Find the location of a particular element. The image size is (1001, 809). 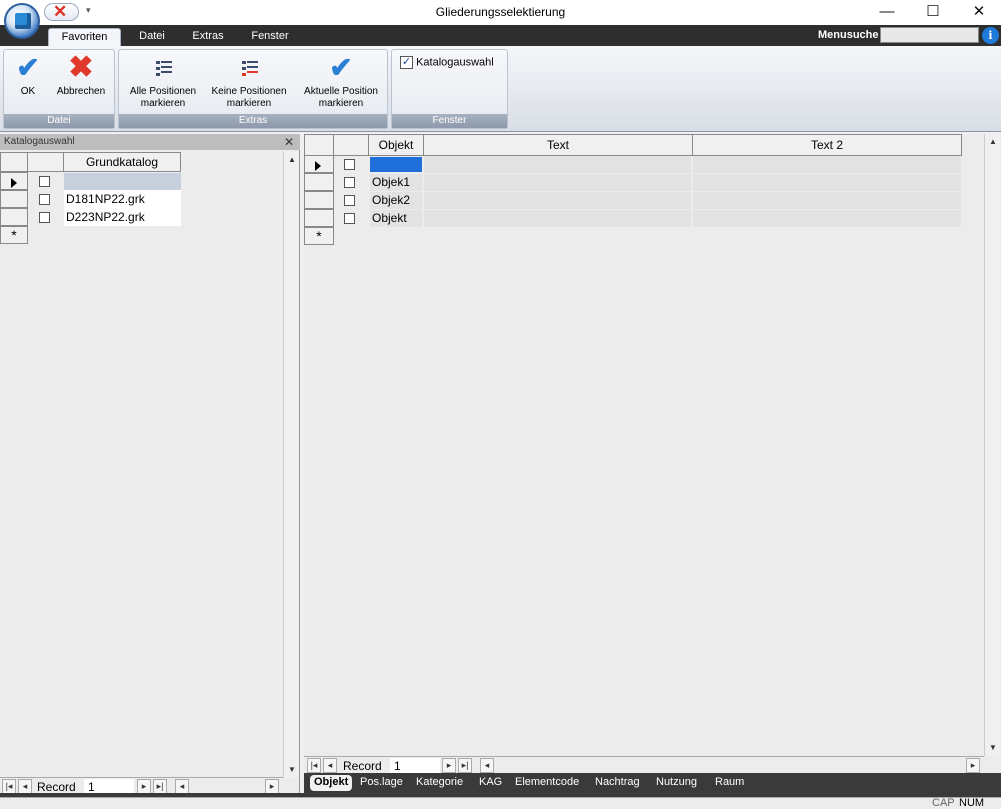

tab-datei: Datei is located at coordinates (152, 37).